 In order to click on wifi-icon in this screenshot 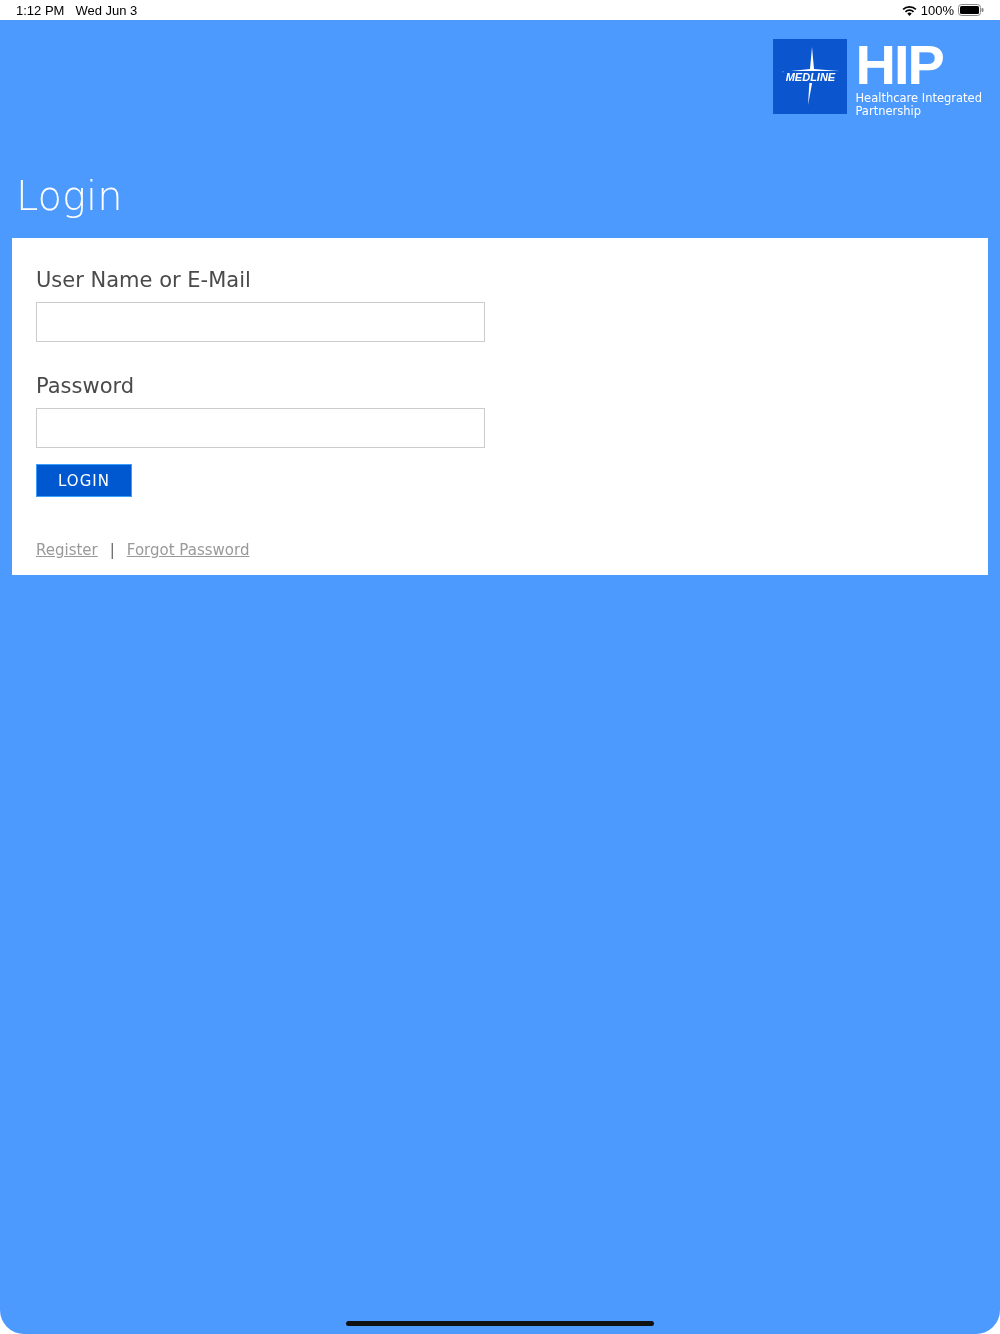, I will do `click(909, 10)`.